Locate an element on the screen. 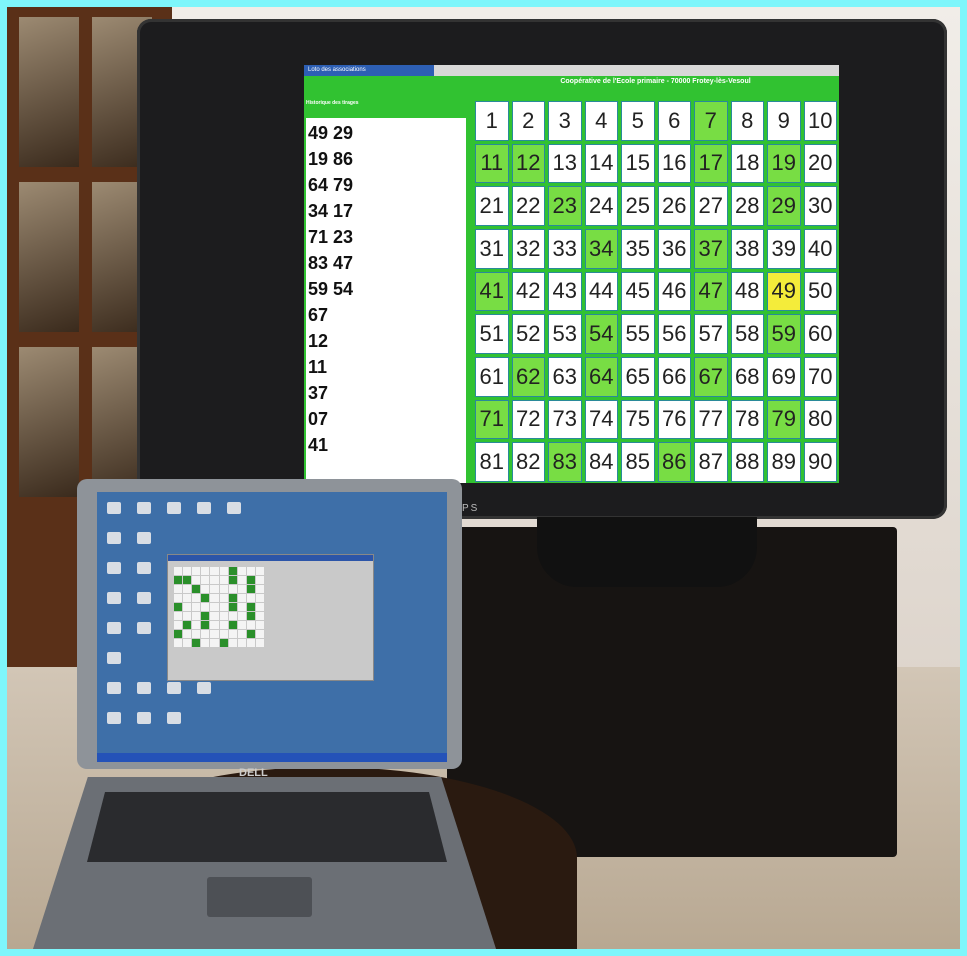 The image size is (967, 956). board-cell: 77 is located at coordinates (711, 419).